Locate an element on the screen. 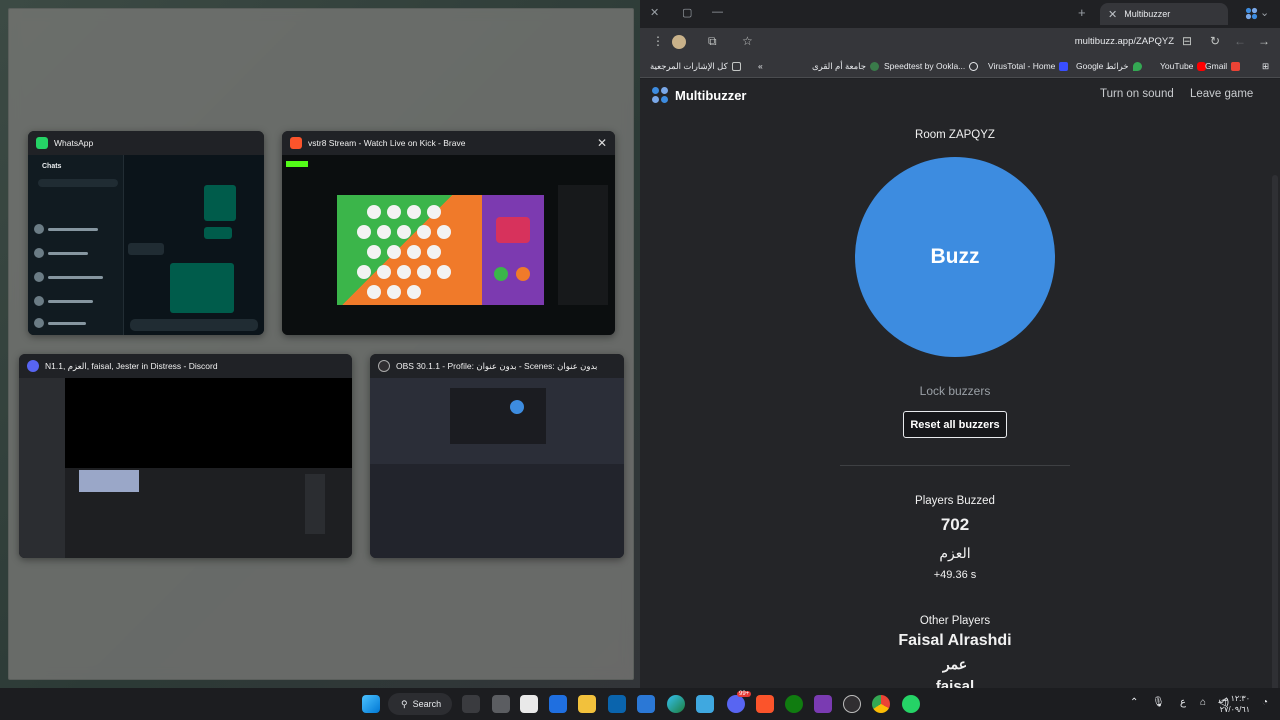  bookmark-university: جامعة أم القرى is located at coordinates (845, 66).